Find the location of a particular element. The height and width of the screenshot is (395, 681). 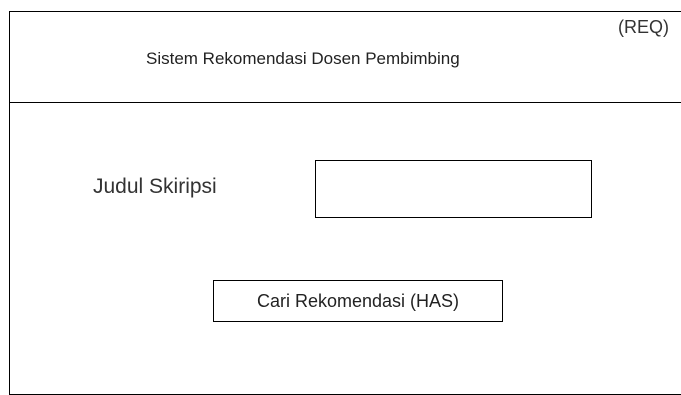

search-recommendation-button: Cari Rekomendasi (HAS) is located at coordinates (358, 301).